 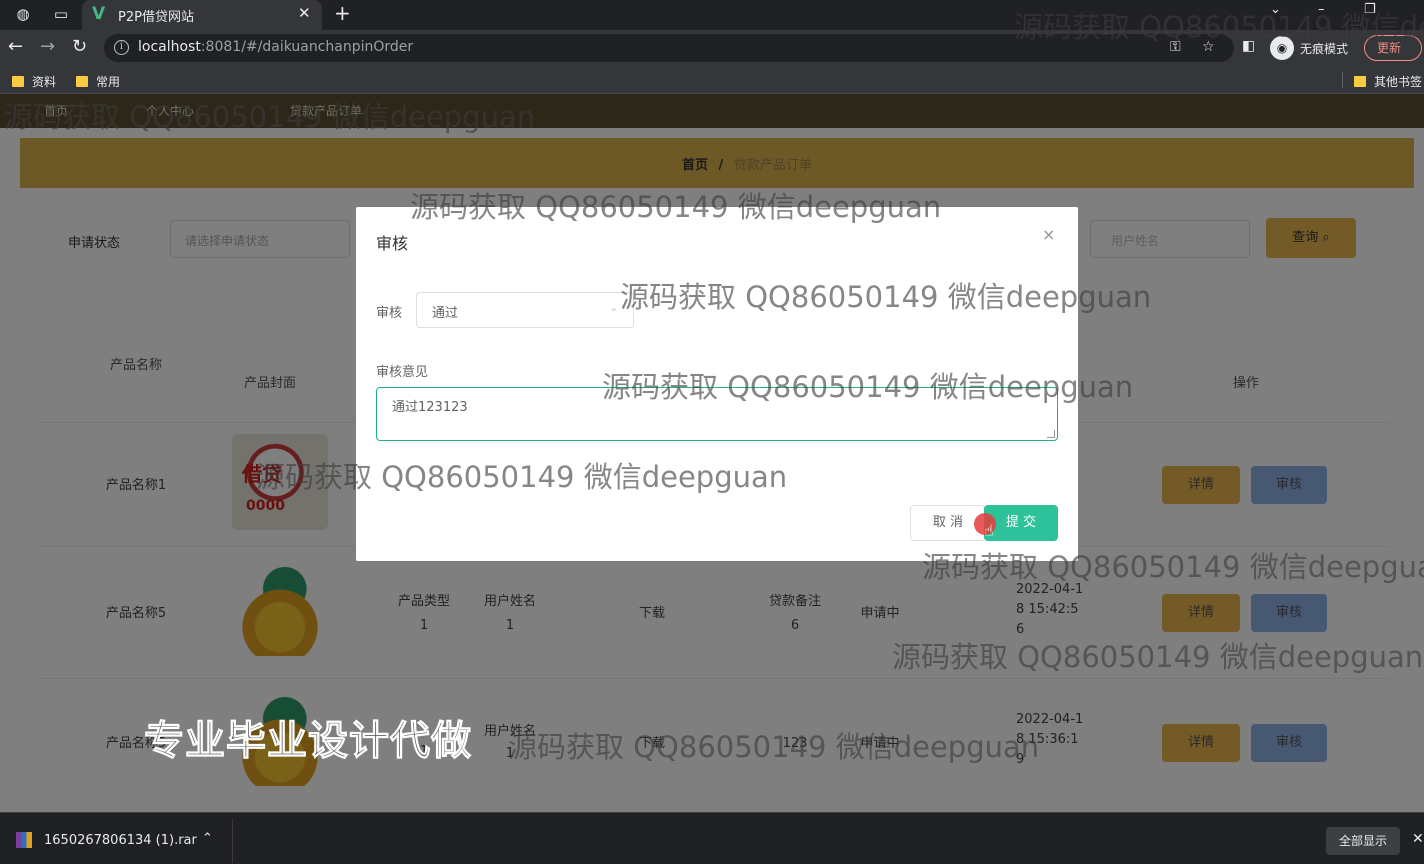 What do you see at coordinates (1321, 9) in the screenshot?
I see `minimize-icon: –` at bounding box center [1321, 9].